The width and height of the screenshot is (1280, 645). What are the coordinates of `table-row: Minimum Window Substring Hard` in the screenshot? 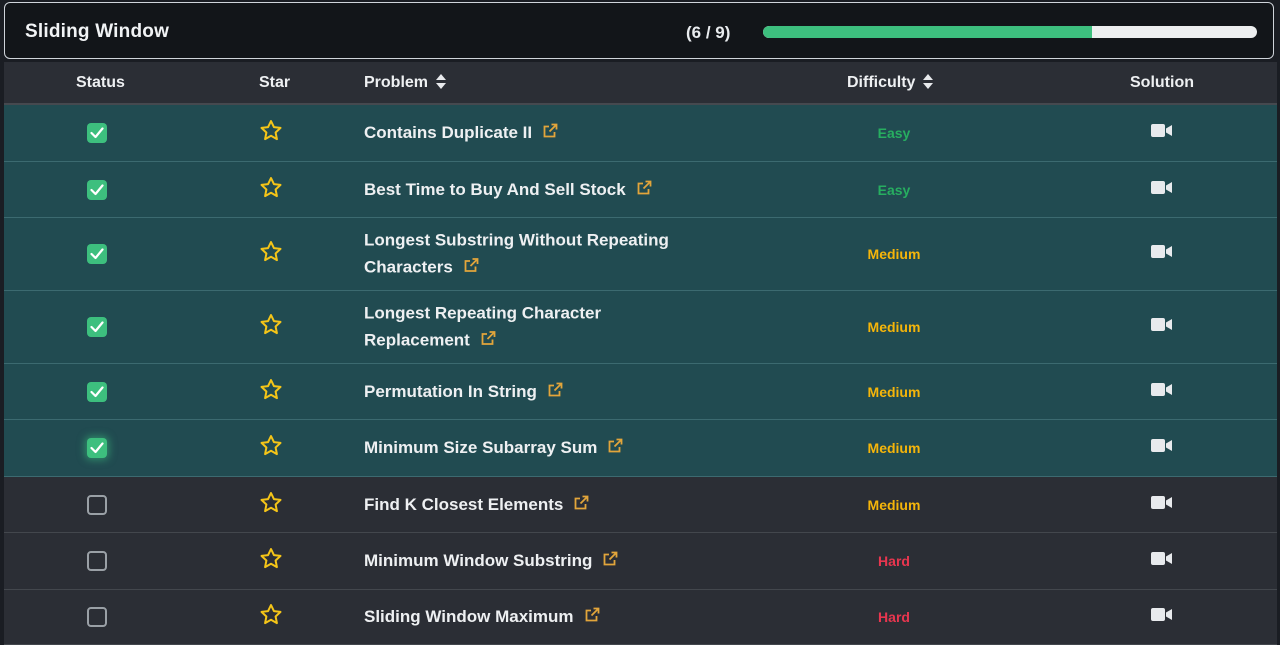 It's located at (640, 561).